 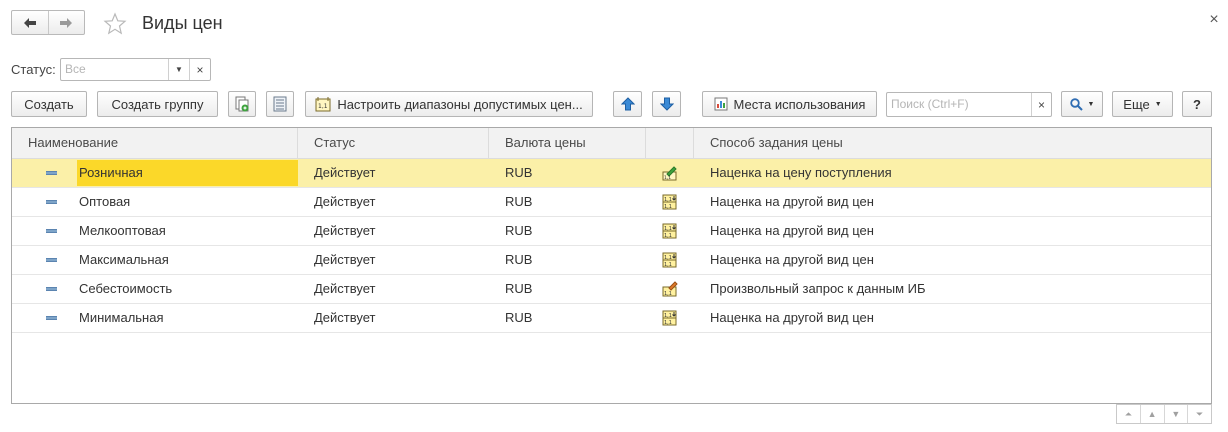 I want to click on copy-button, so click(x=242, y=104).